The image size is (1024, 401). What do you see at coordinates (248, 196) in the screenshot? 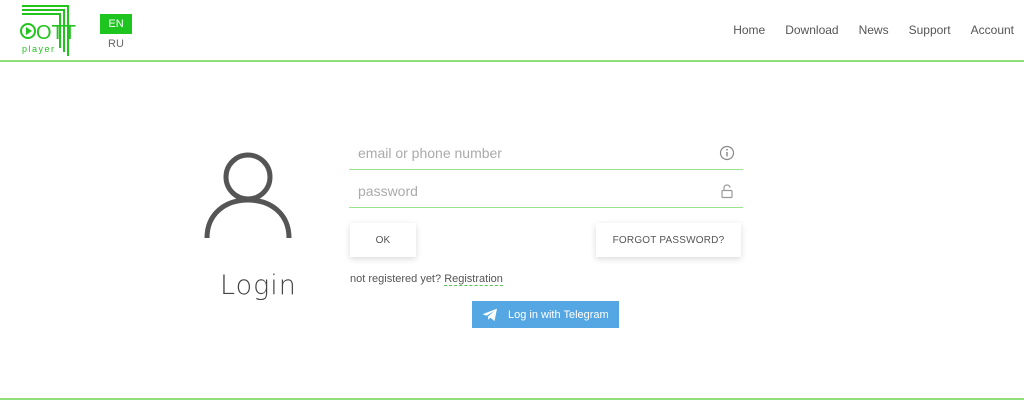
I see `user-icon` at bounding box center [248, 196].